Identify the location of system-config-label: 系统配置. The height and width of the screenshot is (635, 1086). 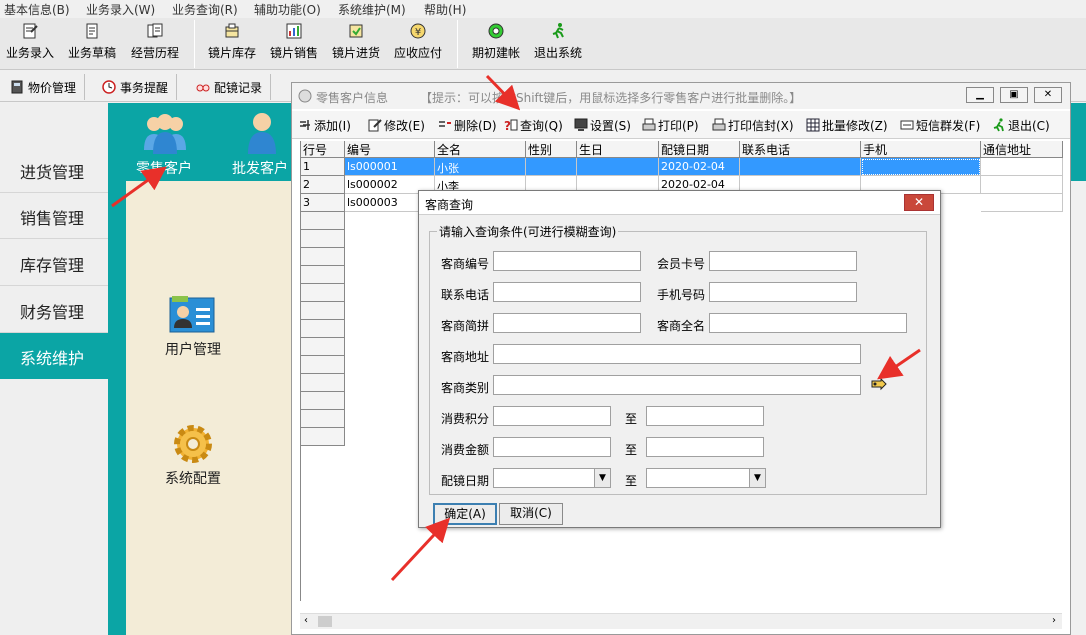
(193, 478).